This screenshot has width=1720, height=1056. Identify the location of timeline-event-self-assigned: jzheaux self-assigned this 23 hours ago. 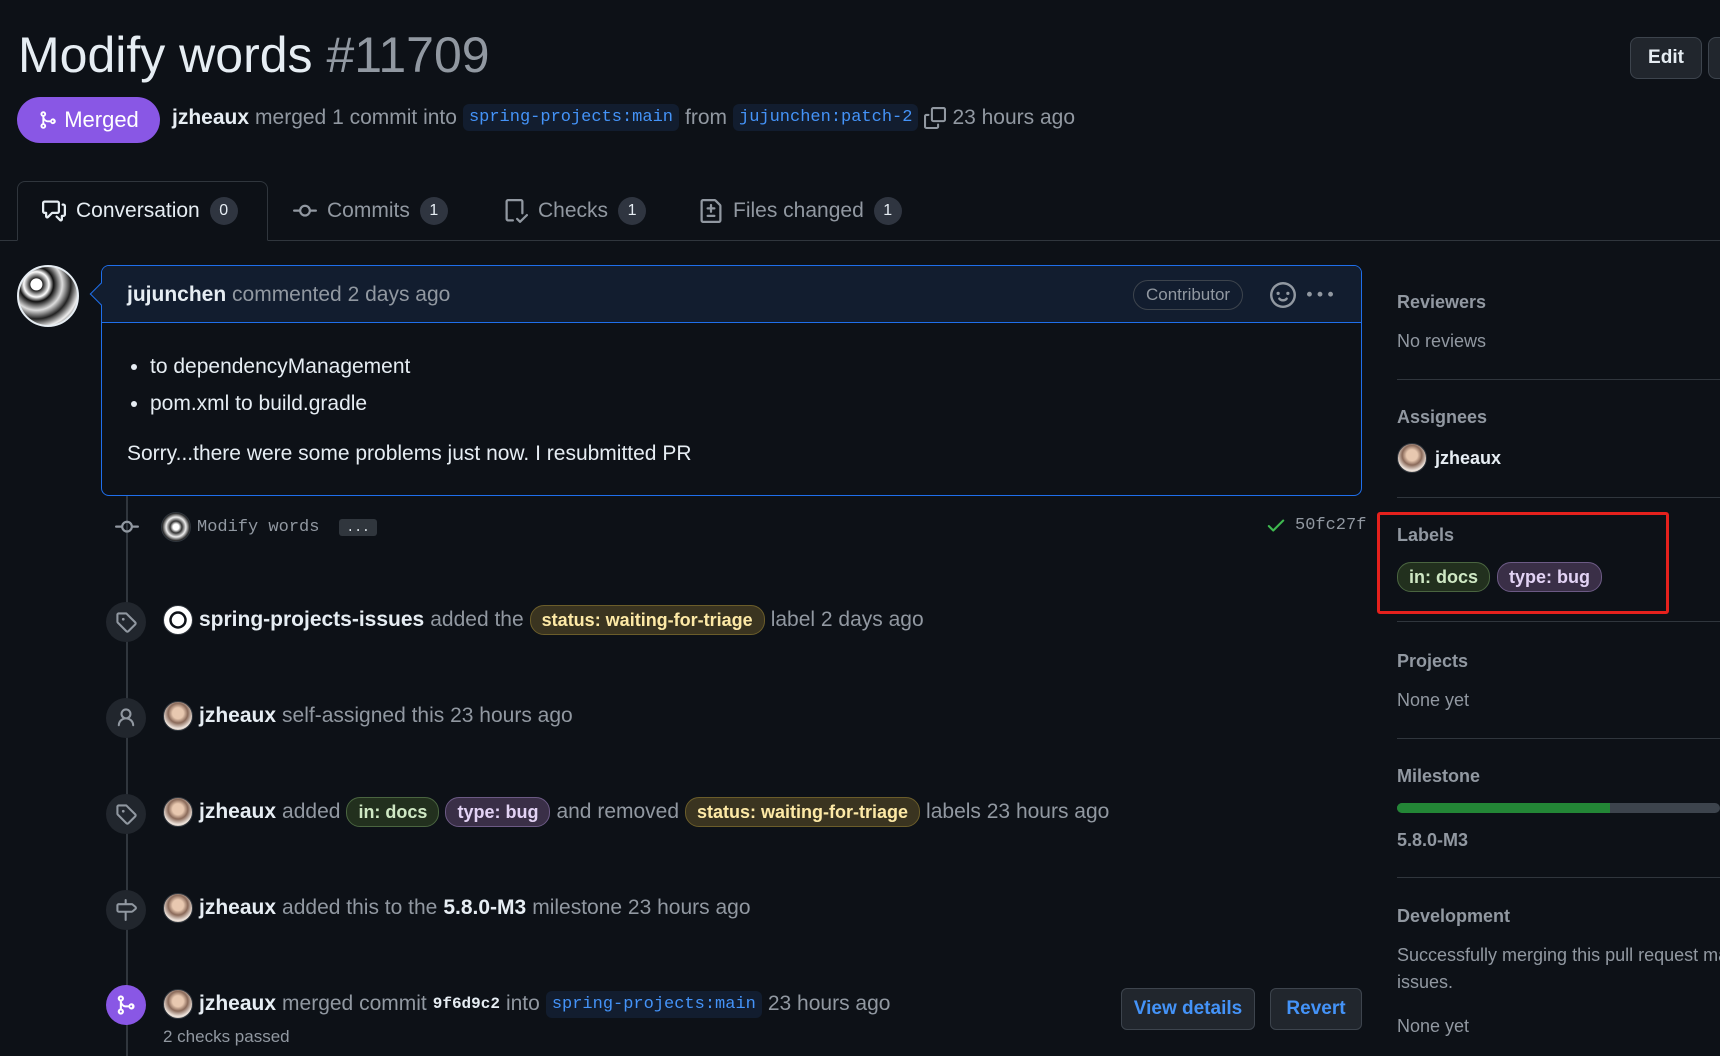
(368, 716).